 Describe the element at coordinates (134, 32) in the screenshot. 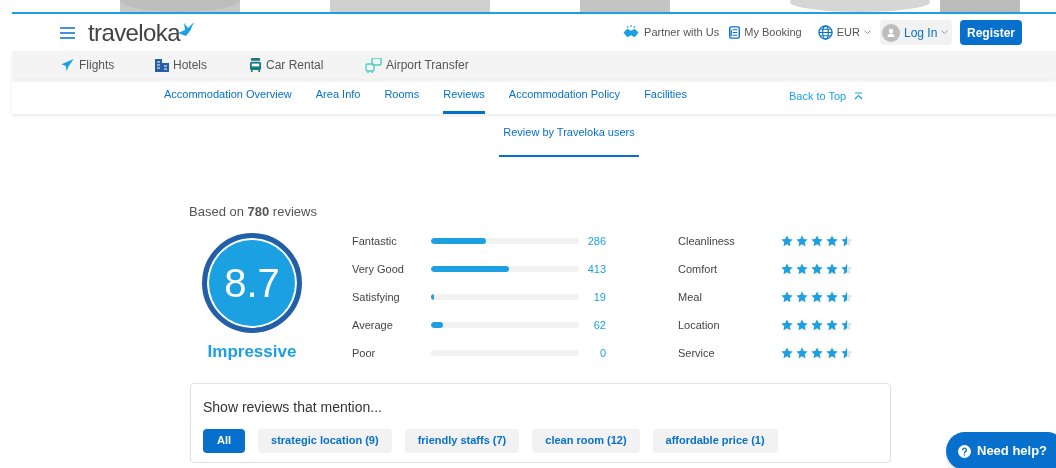

I see `logo-text: traveloka` at that location.